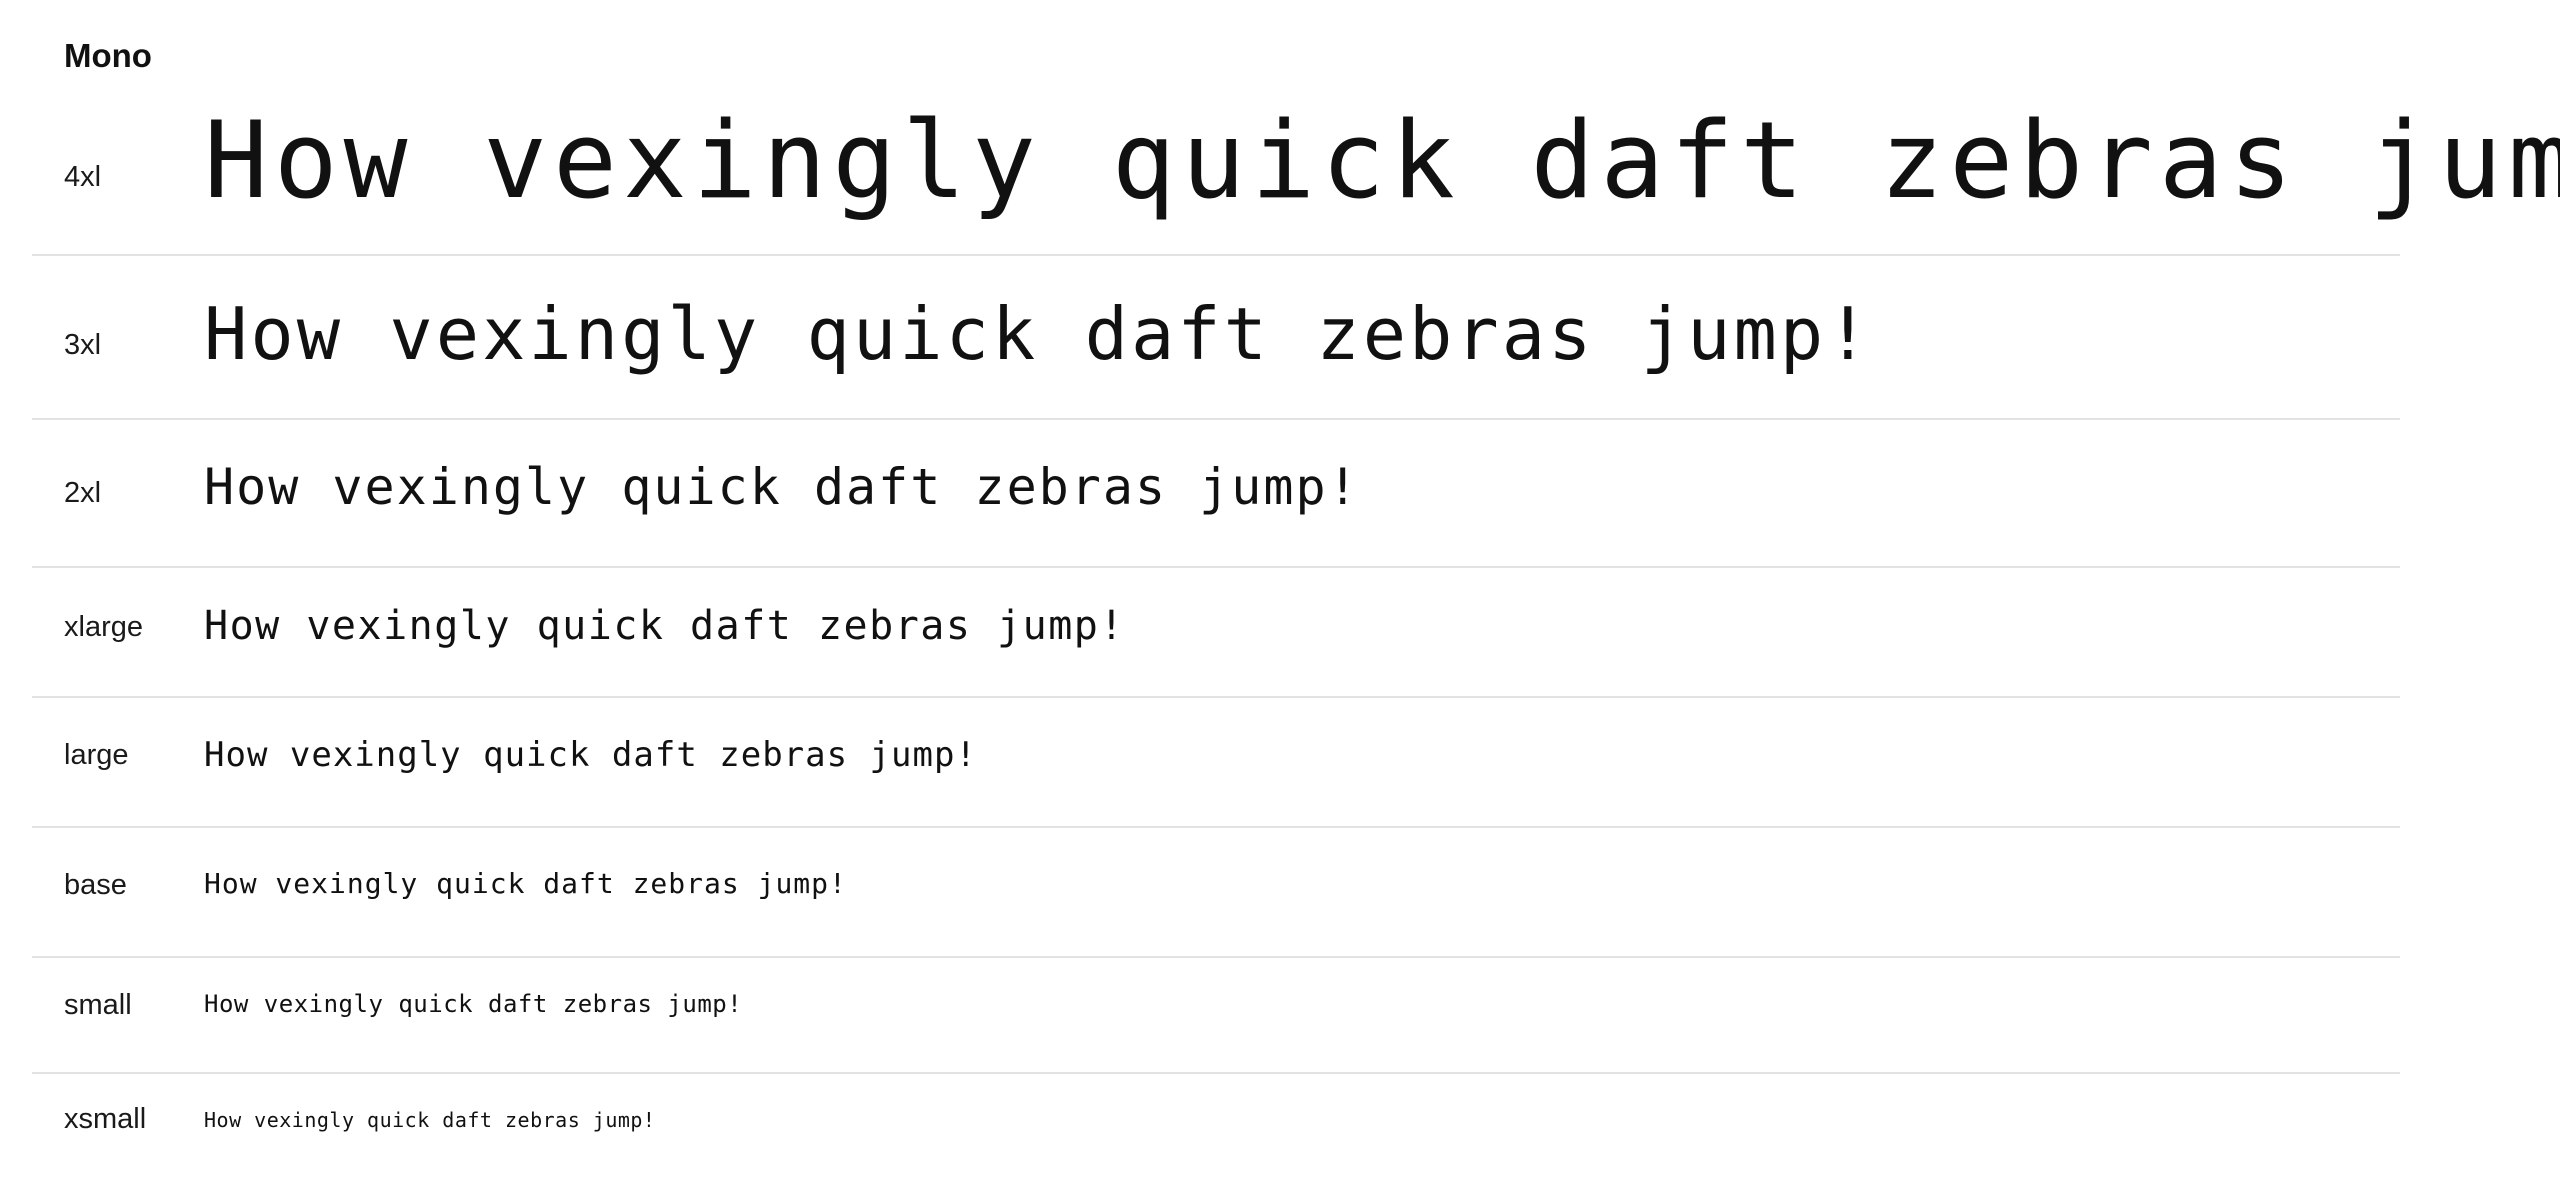 The width and height of the screenshot is (2560, 1198). I want to click on size-label: 3xl, so click(83, 345).